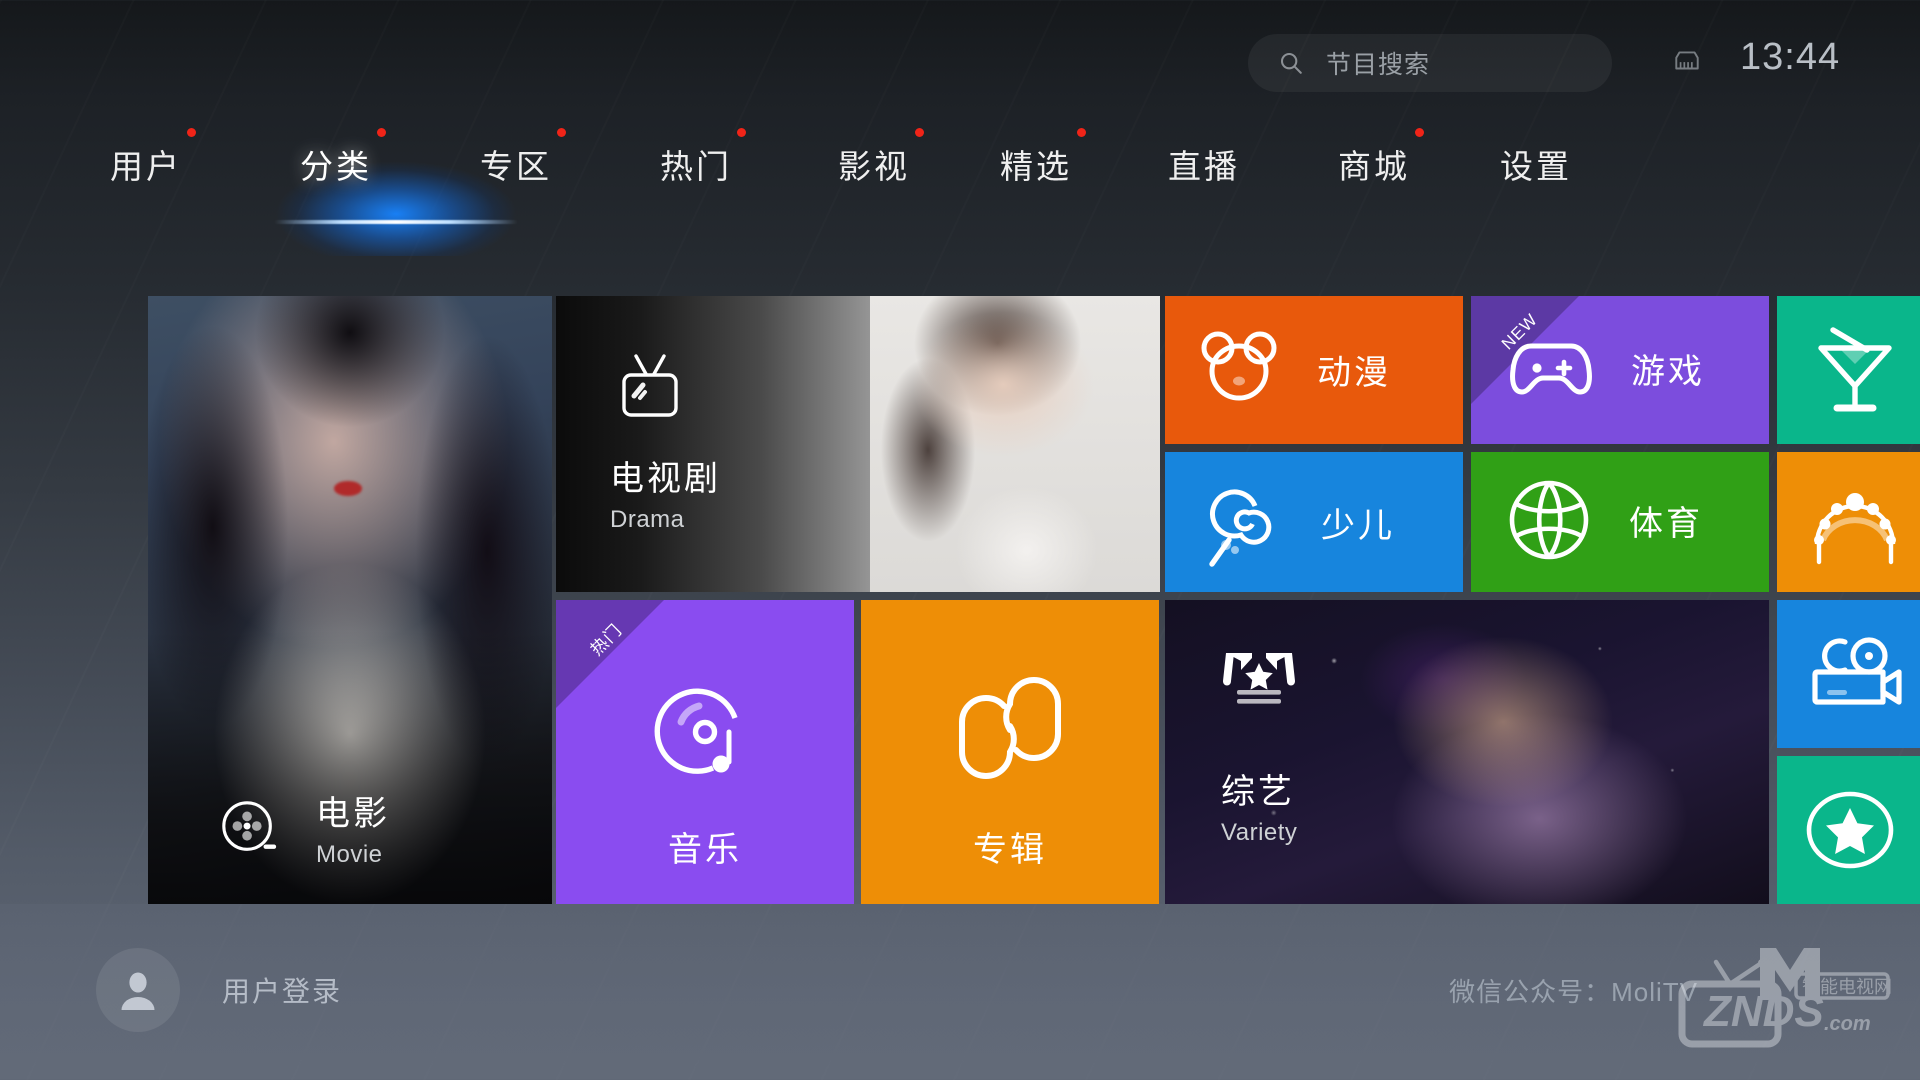  Describe the element at coordinates (1668, 371) in the screenshot. I see `tile-game-label: 游戏` at that location.